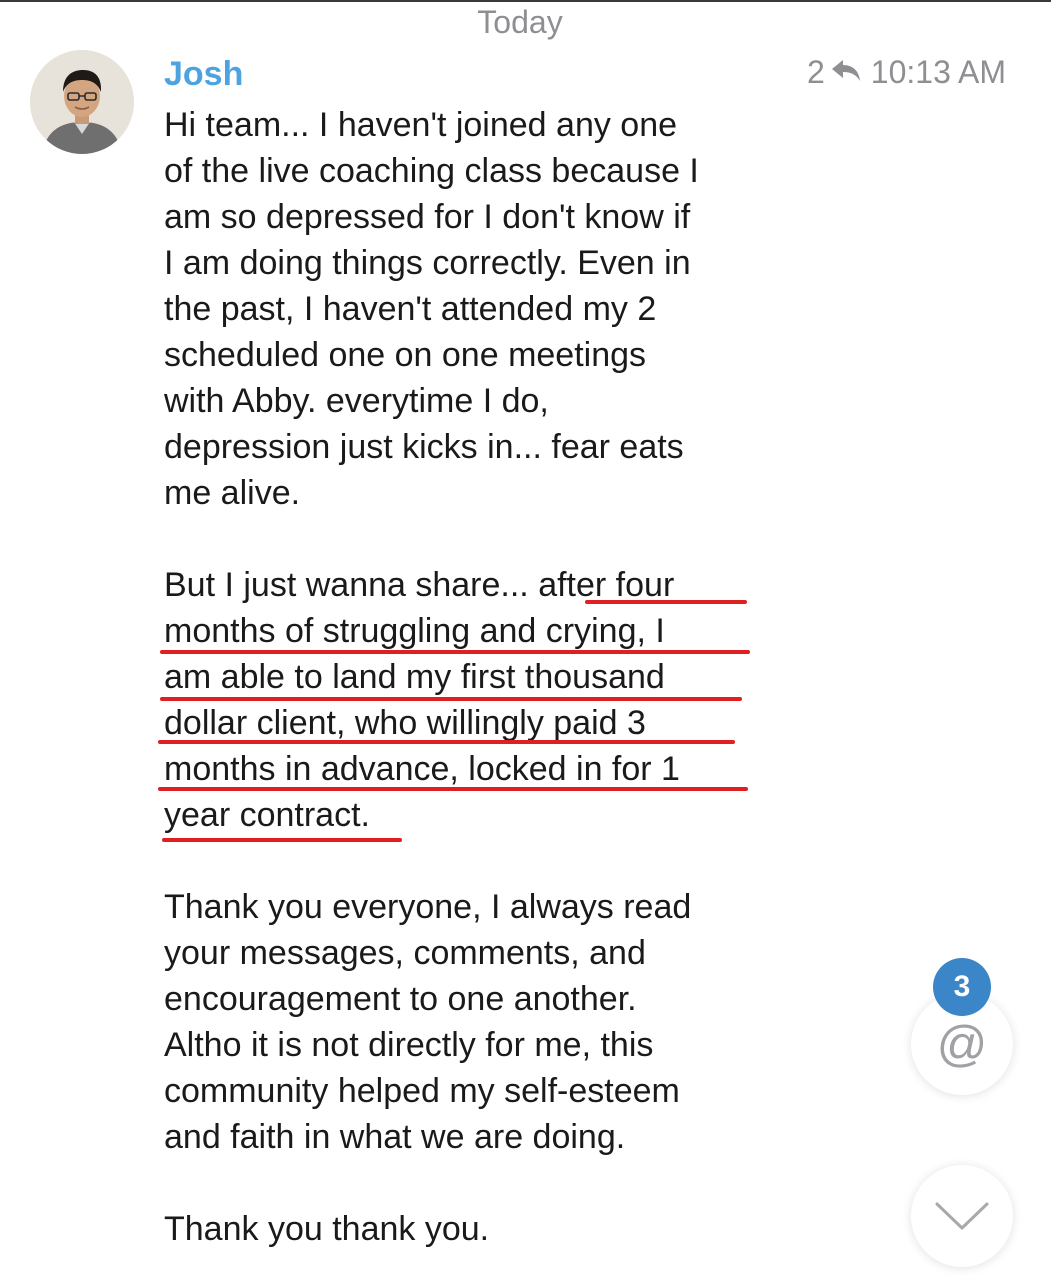 Image resolution: width=1051 pixels, height=1280 pixels. Describe the element at coordinates (427, 263) in the screenshot. I see `message-line: I am doing things correctly. Even in` at that location.